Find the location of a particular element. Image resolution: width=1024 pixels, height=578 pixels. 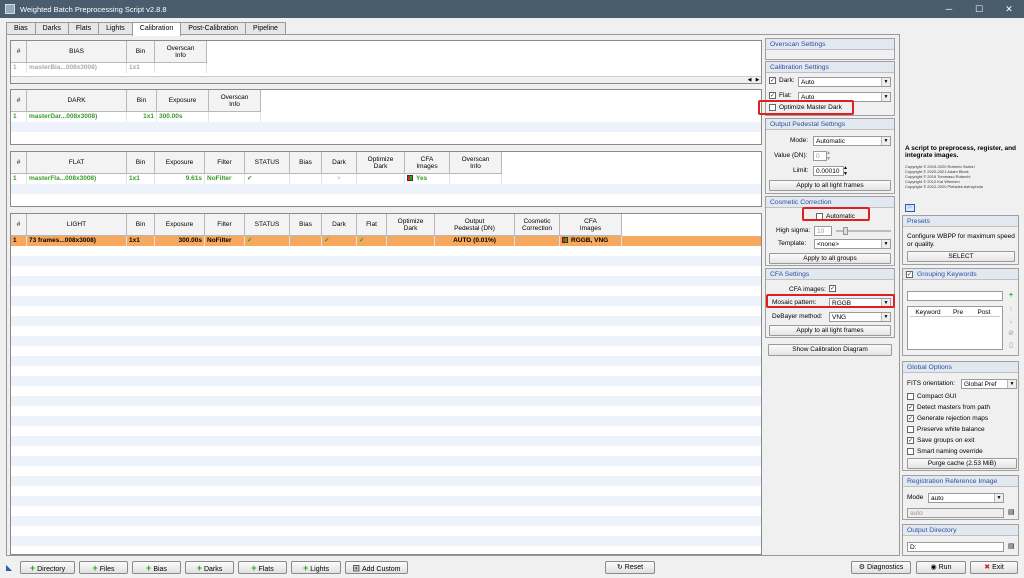

add-flats-button: + Flats is located at coordinates (262, 567).